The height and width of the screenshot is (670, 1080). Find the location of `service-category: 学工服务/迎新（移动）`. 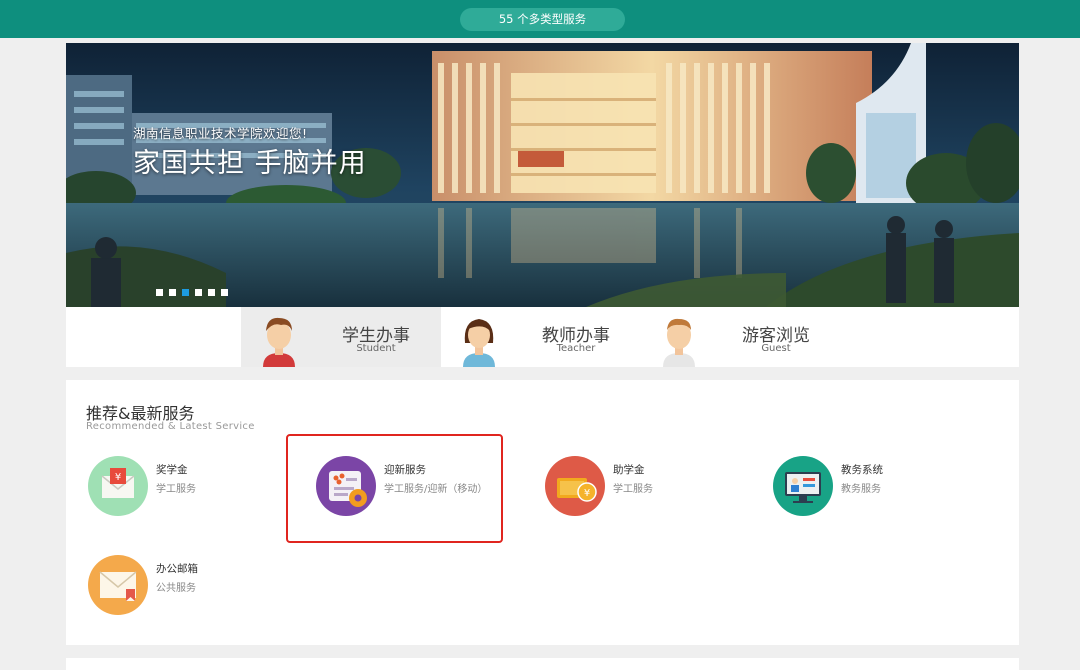

service-category: 学工服务/迎新（移动） is located at coordinates (436, 489).